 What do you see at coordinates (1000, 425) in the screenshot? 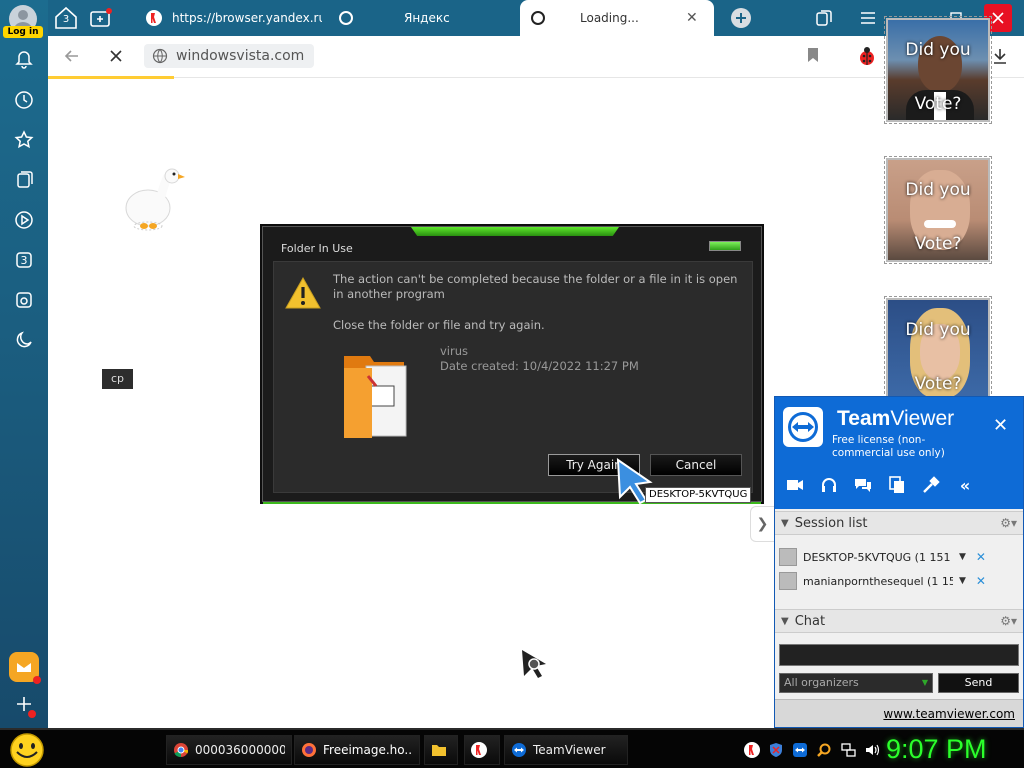
I see `teamviewer-close-icon: ✕` at bounding box center [1000, 425].